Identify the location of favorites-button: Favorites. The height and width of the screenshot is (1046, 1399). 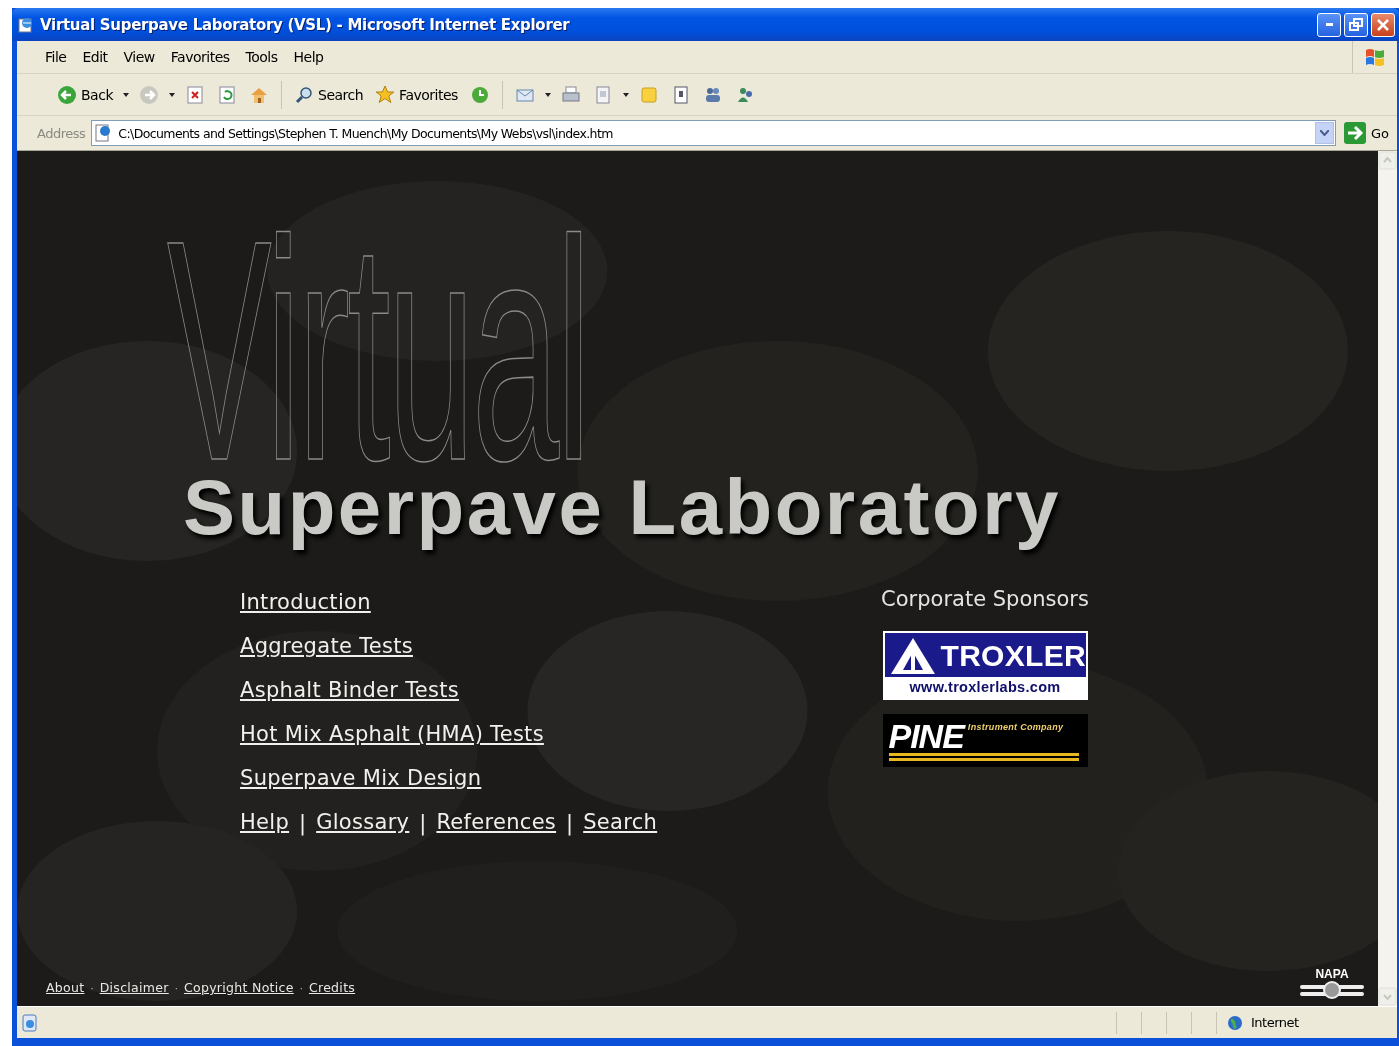
(416, 94).